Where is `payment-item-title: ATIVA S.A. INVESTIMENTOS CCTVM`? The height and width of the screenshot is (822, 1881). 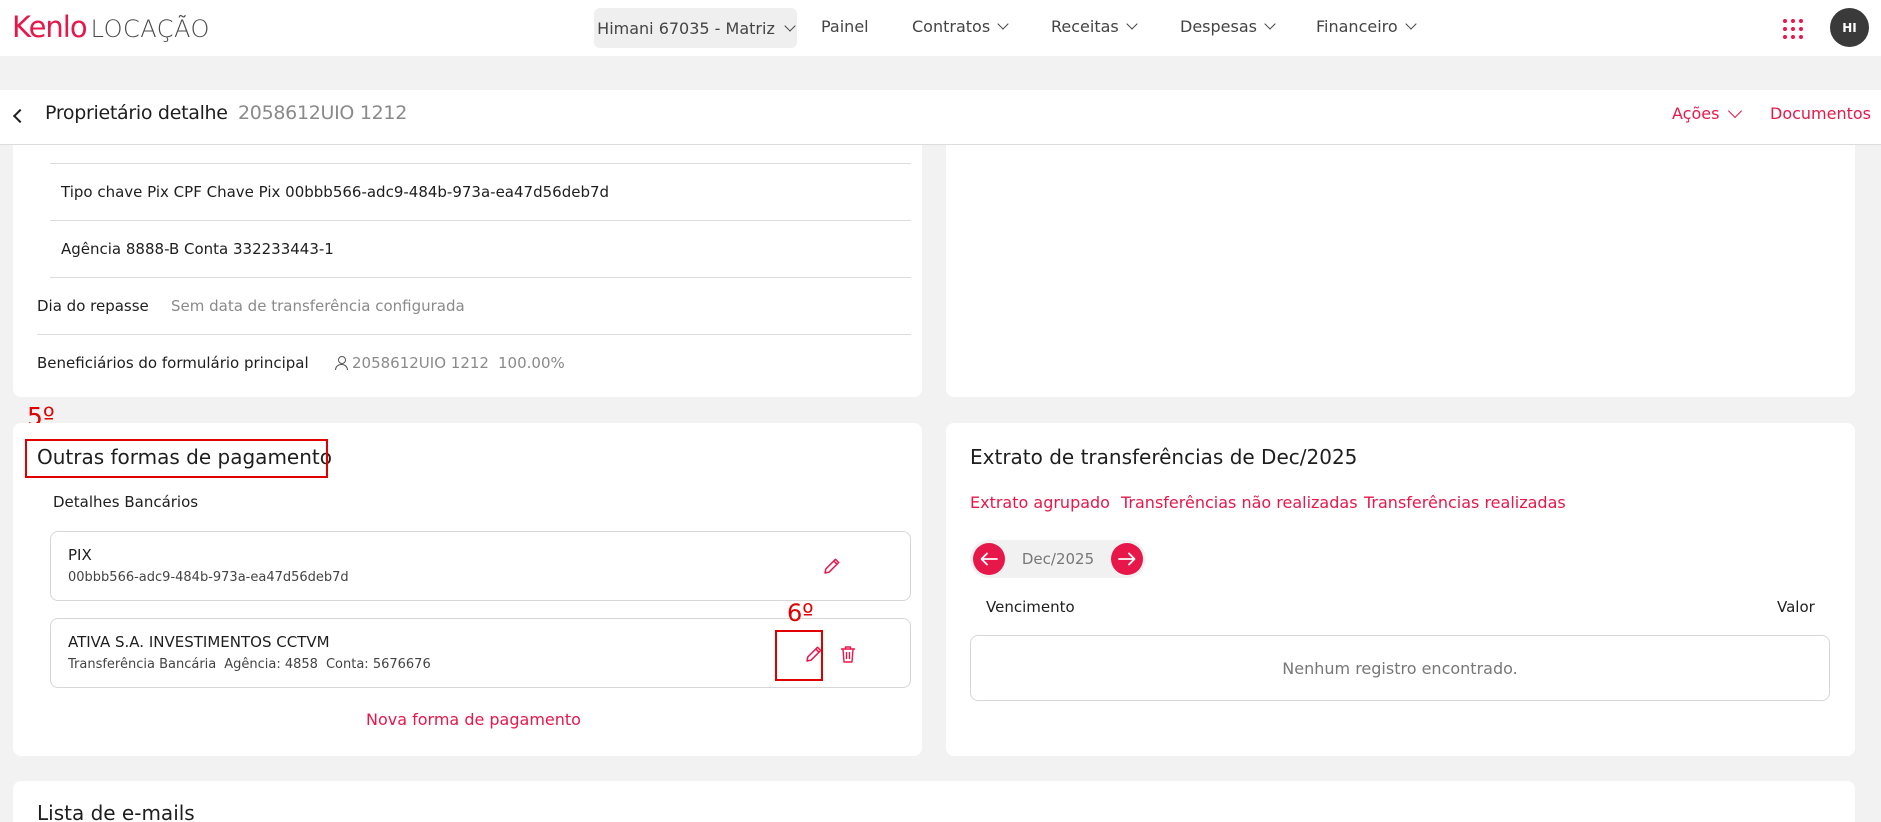 payment-item-title: ATIVA S.A. INVESTIMENTOS CCTVM is located at coordinates (199, 642).